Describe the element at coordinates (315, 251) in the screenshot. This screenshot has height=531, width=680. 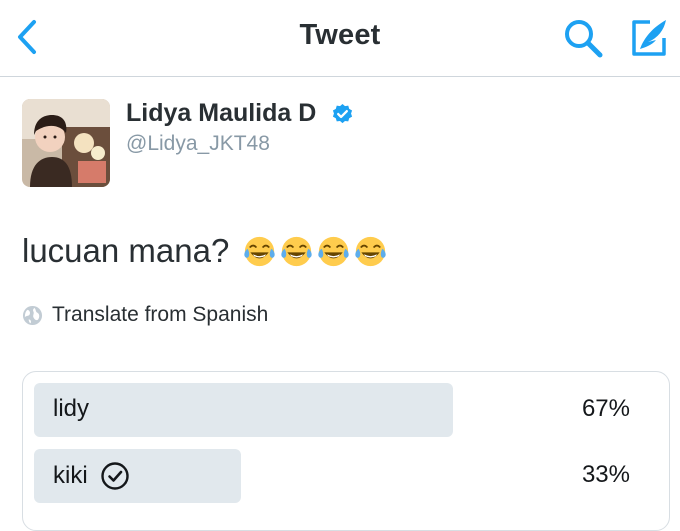
I see `emoji-group` at that location.